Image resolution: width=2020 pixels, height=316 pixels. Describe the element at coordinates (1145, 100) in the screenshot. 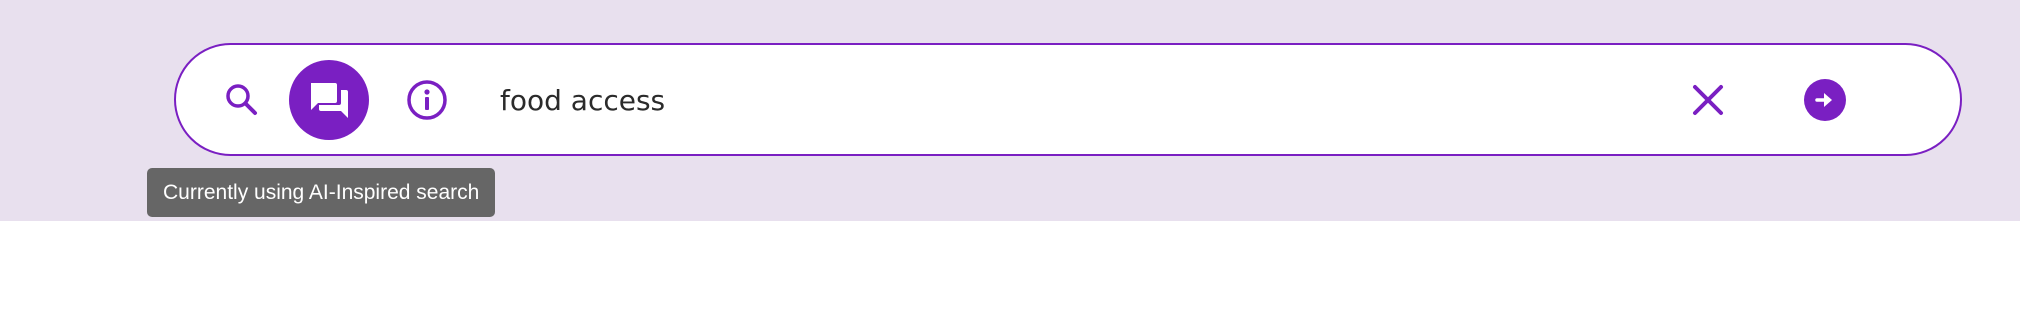

I see `search-input` at that location.